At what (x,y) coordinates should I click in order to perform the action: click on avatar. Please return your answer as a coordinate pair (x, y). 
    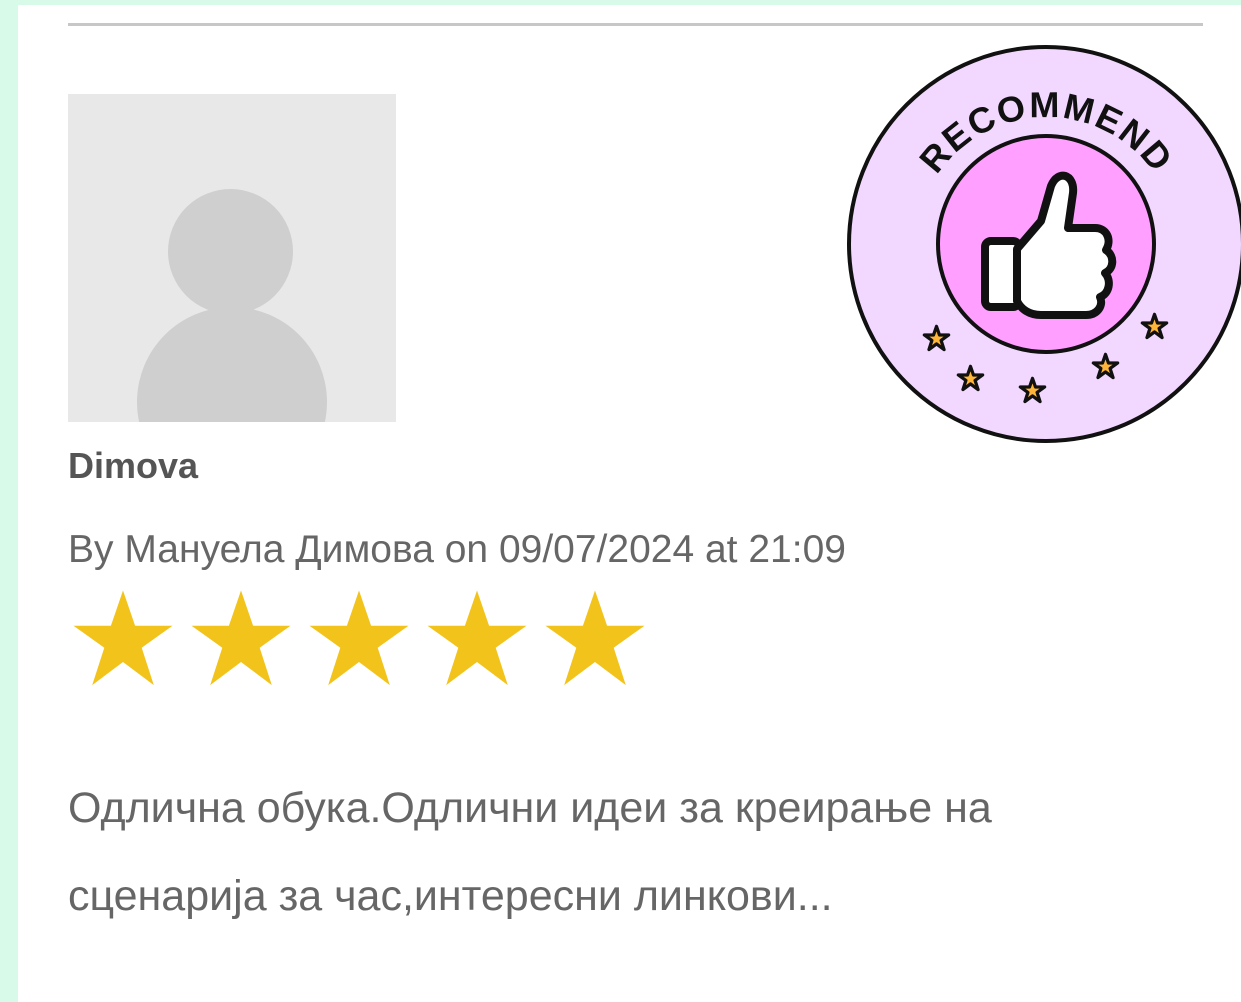
    Looking at the image, I should click on (232, 258).